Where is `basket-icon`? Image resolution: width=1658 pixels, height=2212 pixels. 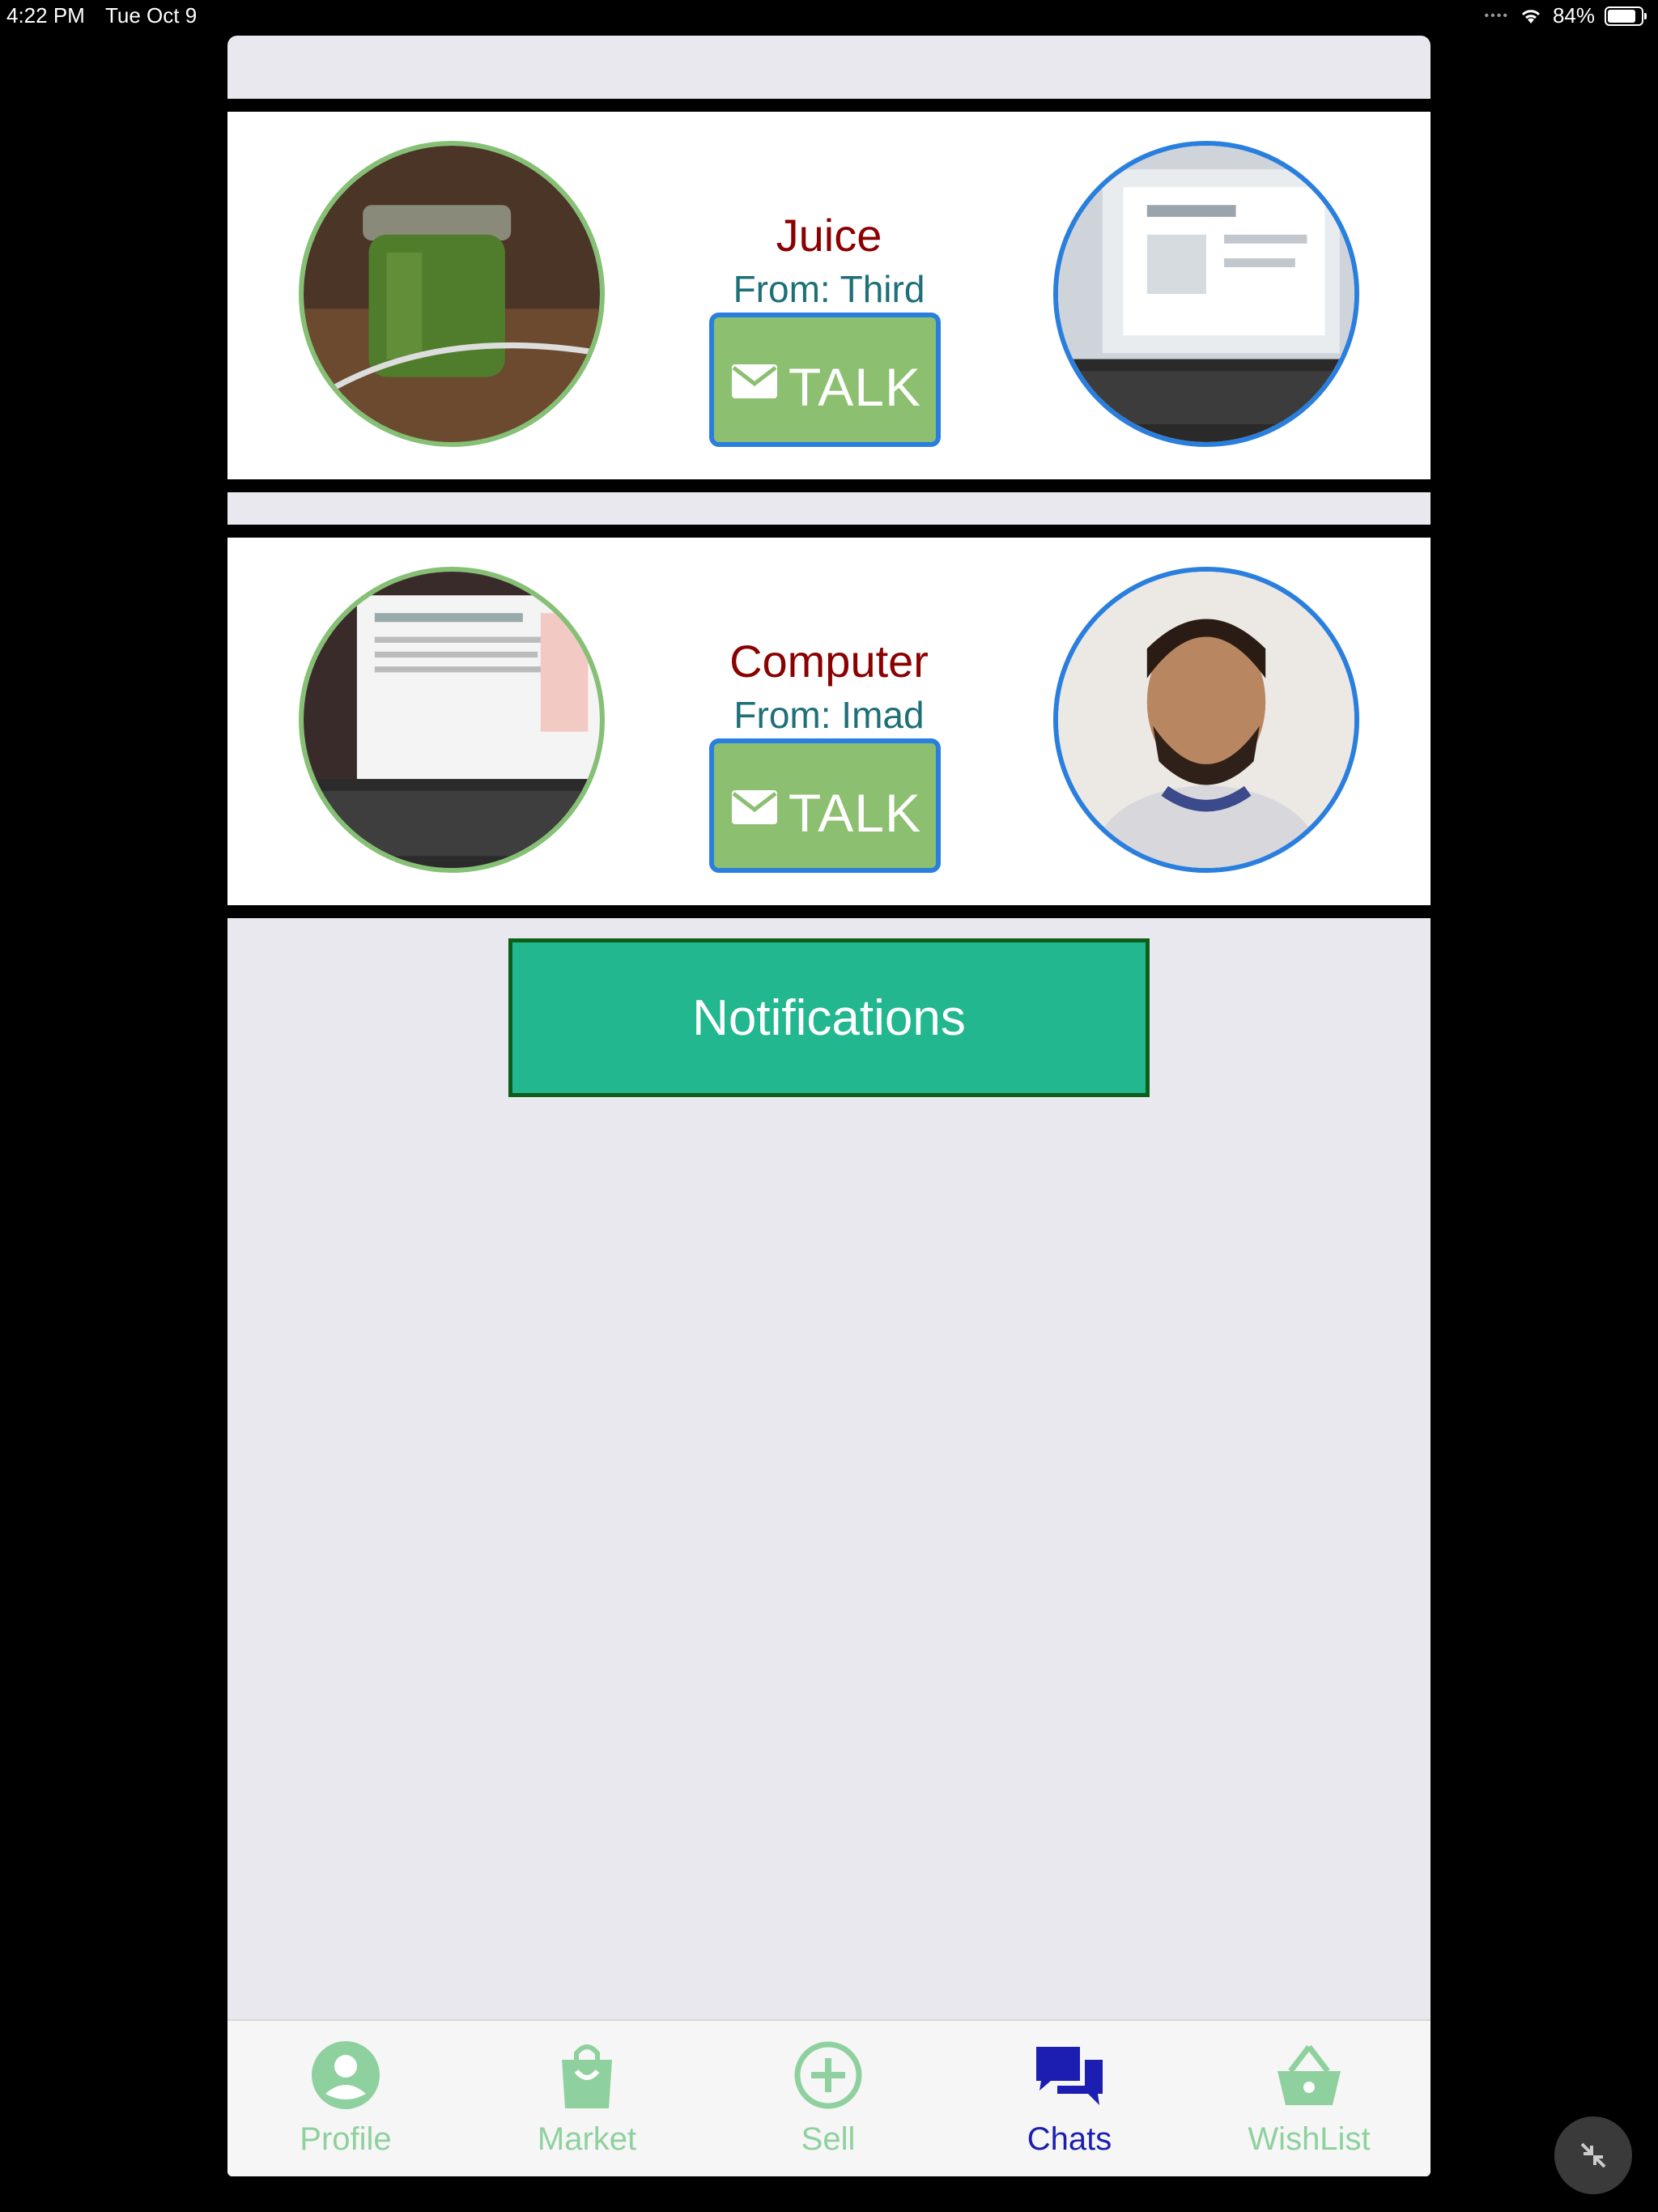 basket-icon is located at coordinates (1309, 2075).